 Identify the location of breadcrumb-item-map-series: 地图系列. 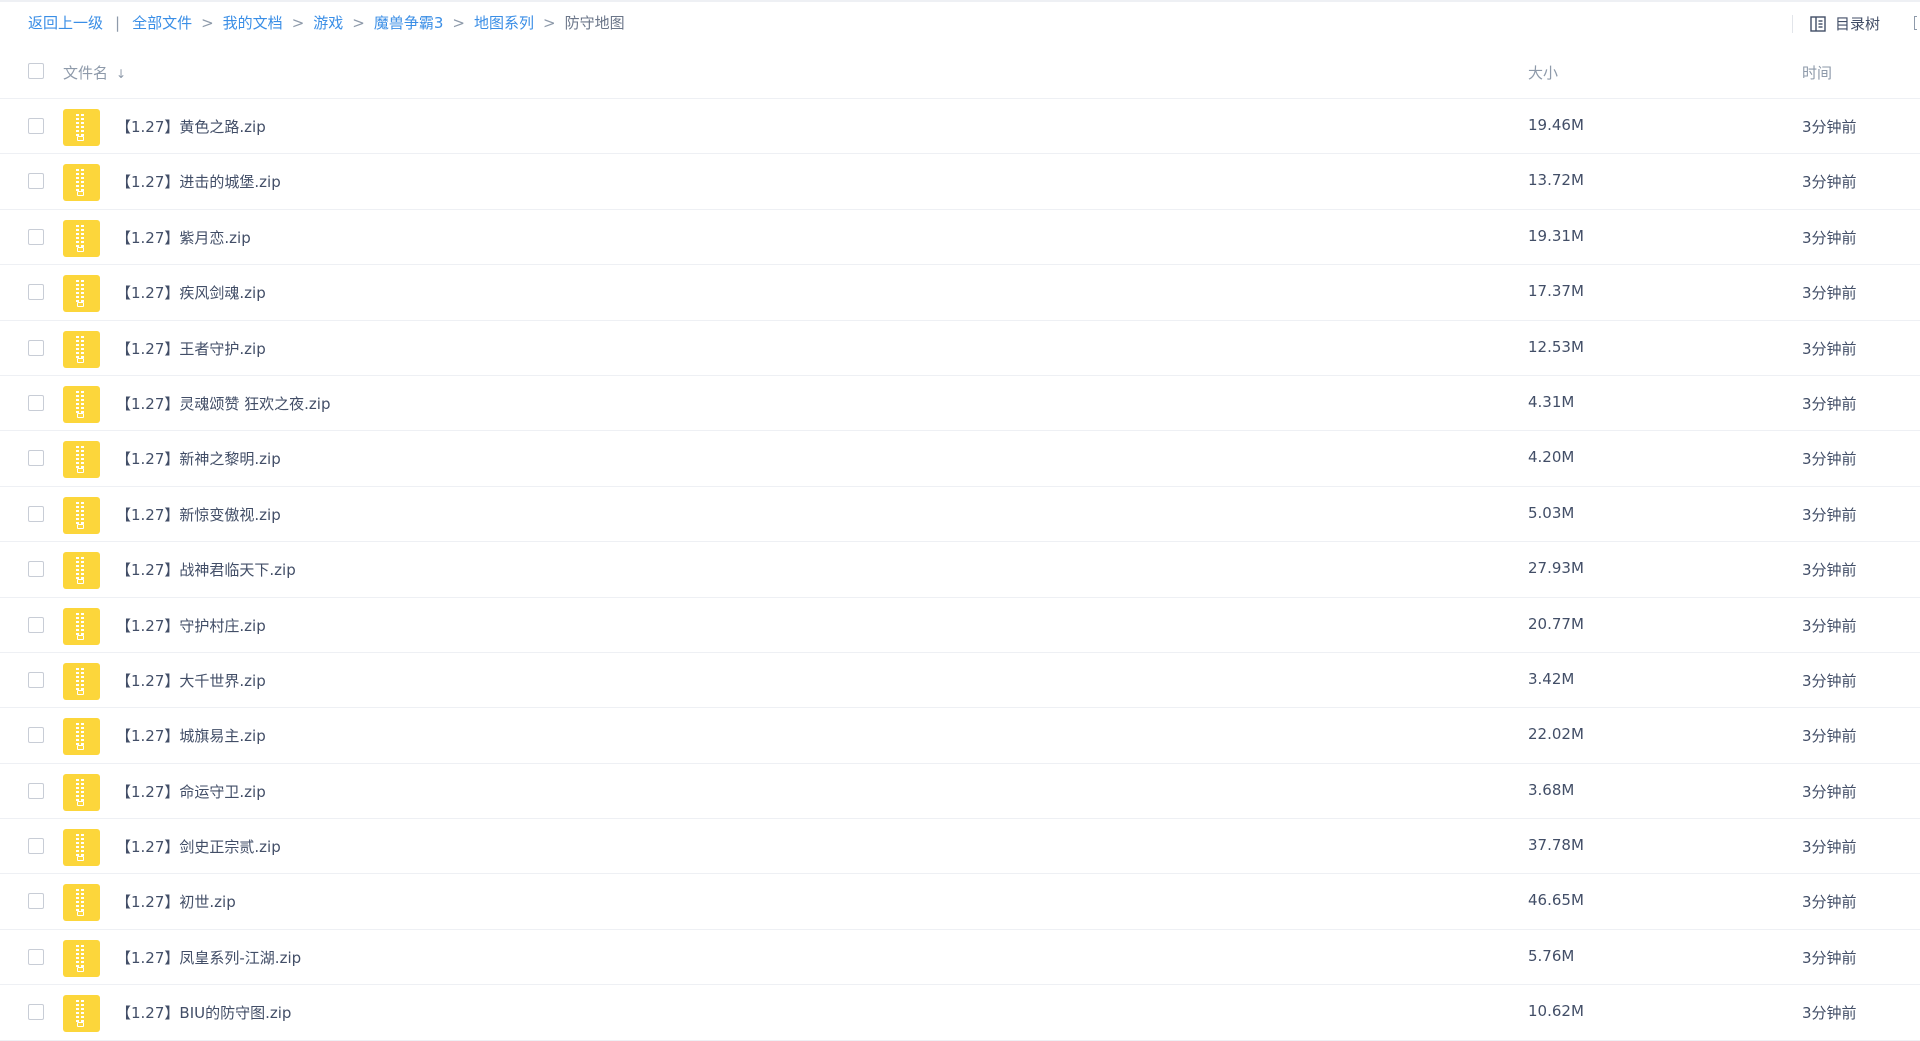
(504, 23).